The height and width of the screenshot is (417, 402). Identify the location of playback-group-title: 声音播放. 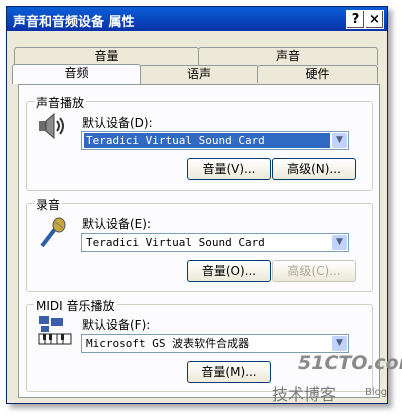
(60, 102).